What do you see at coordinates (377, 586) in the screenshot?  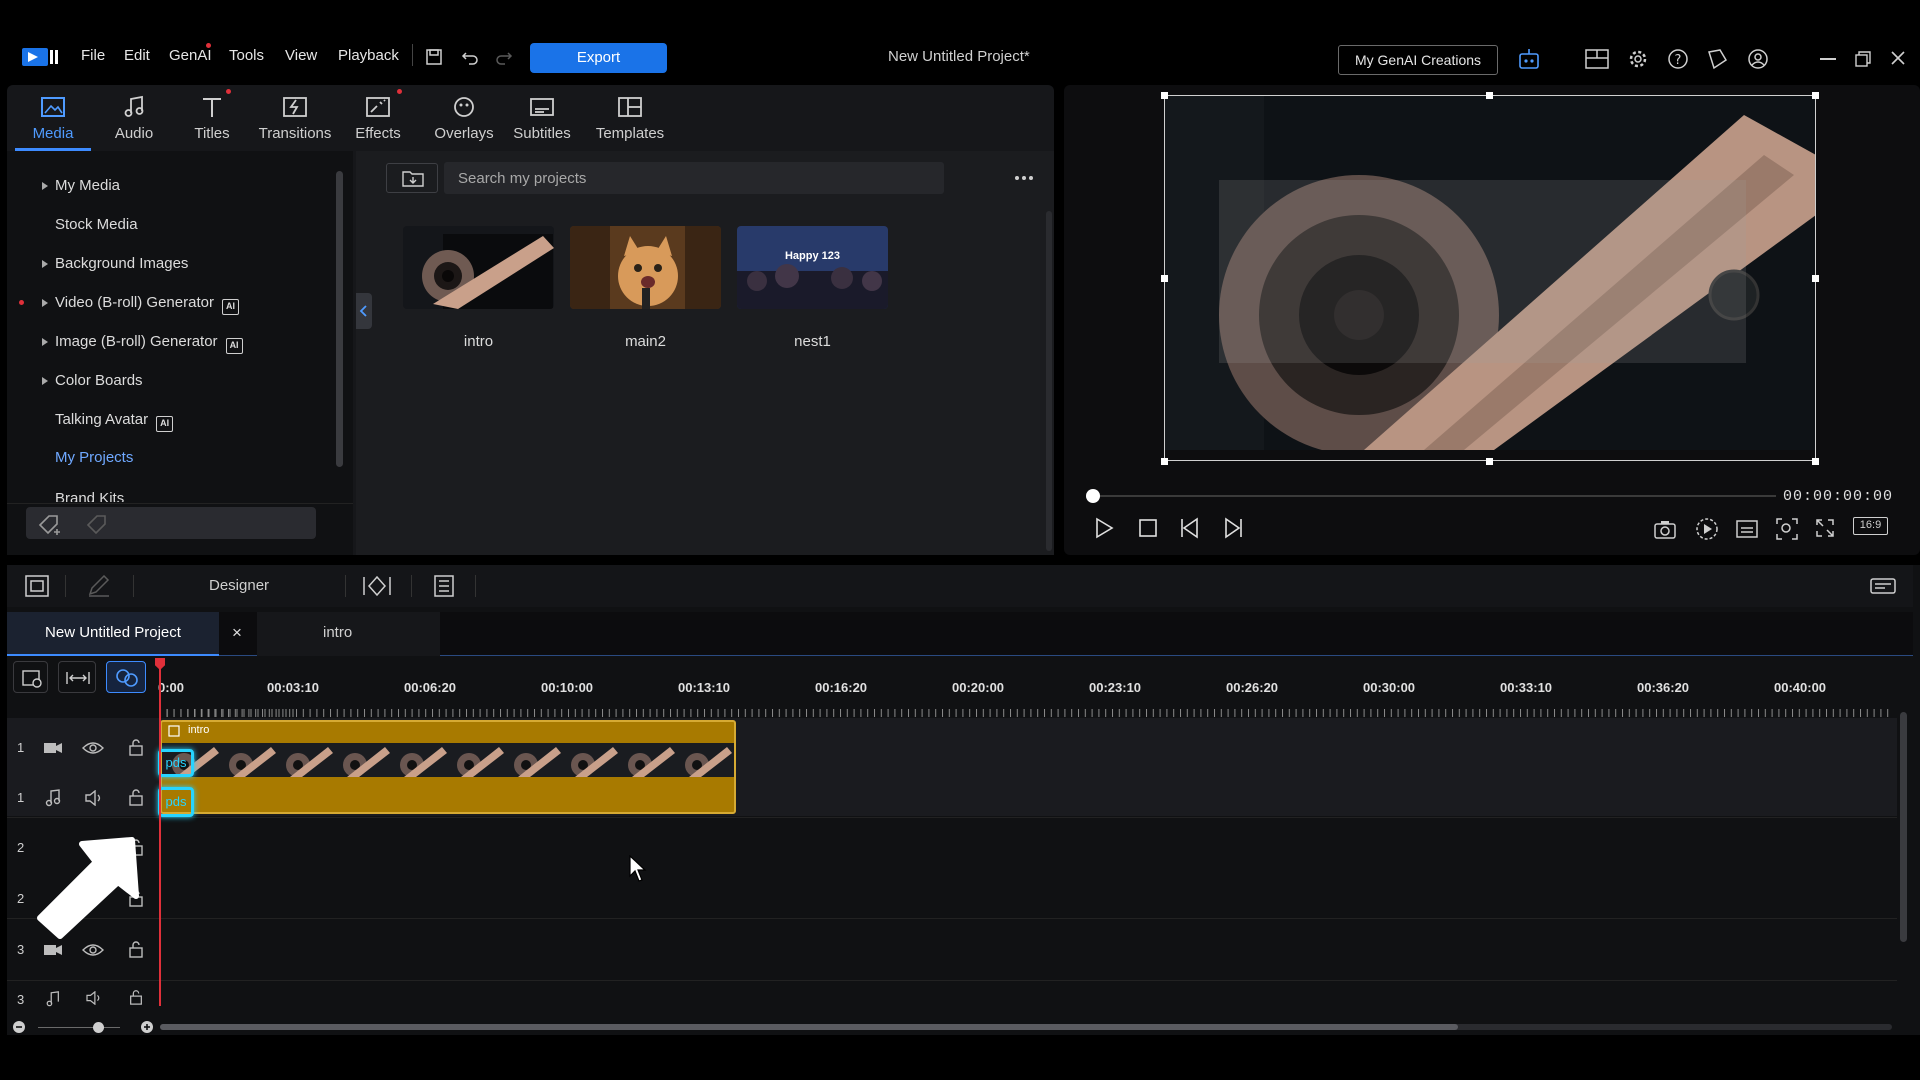 I see `keyframe-icon` at bounding box center [377, 586].